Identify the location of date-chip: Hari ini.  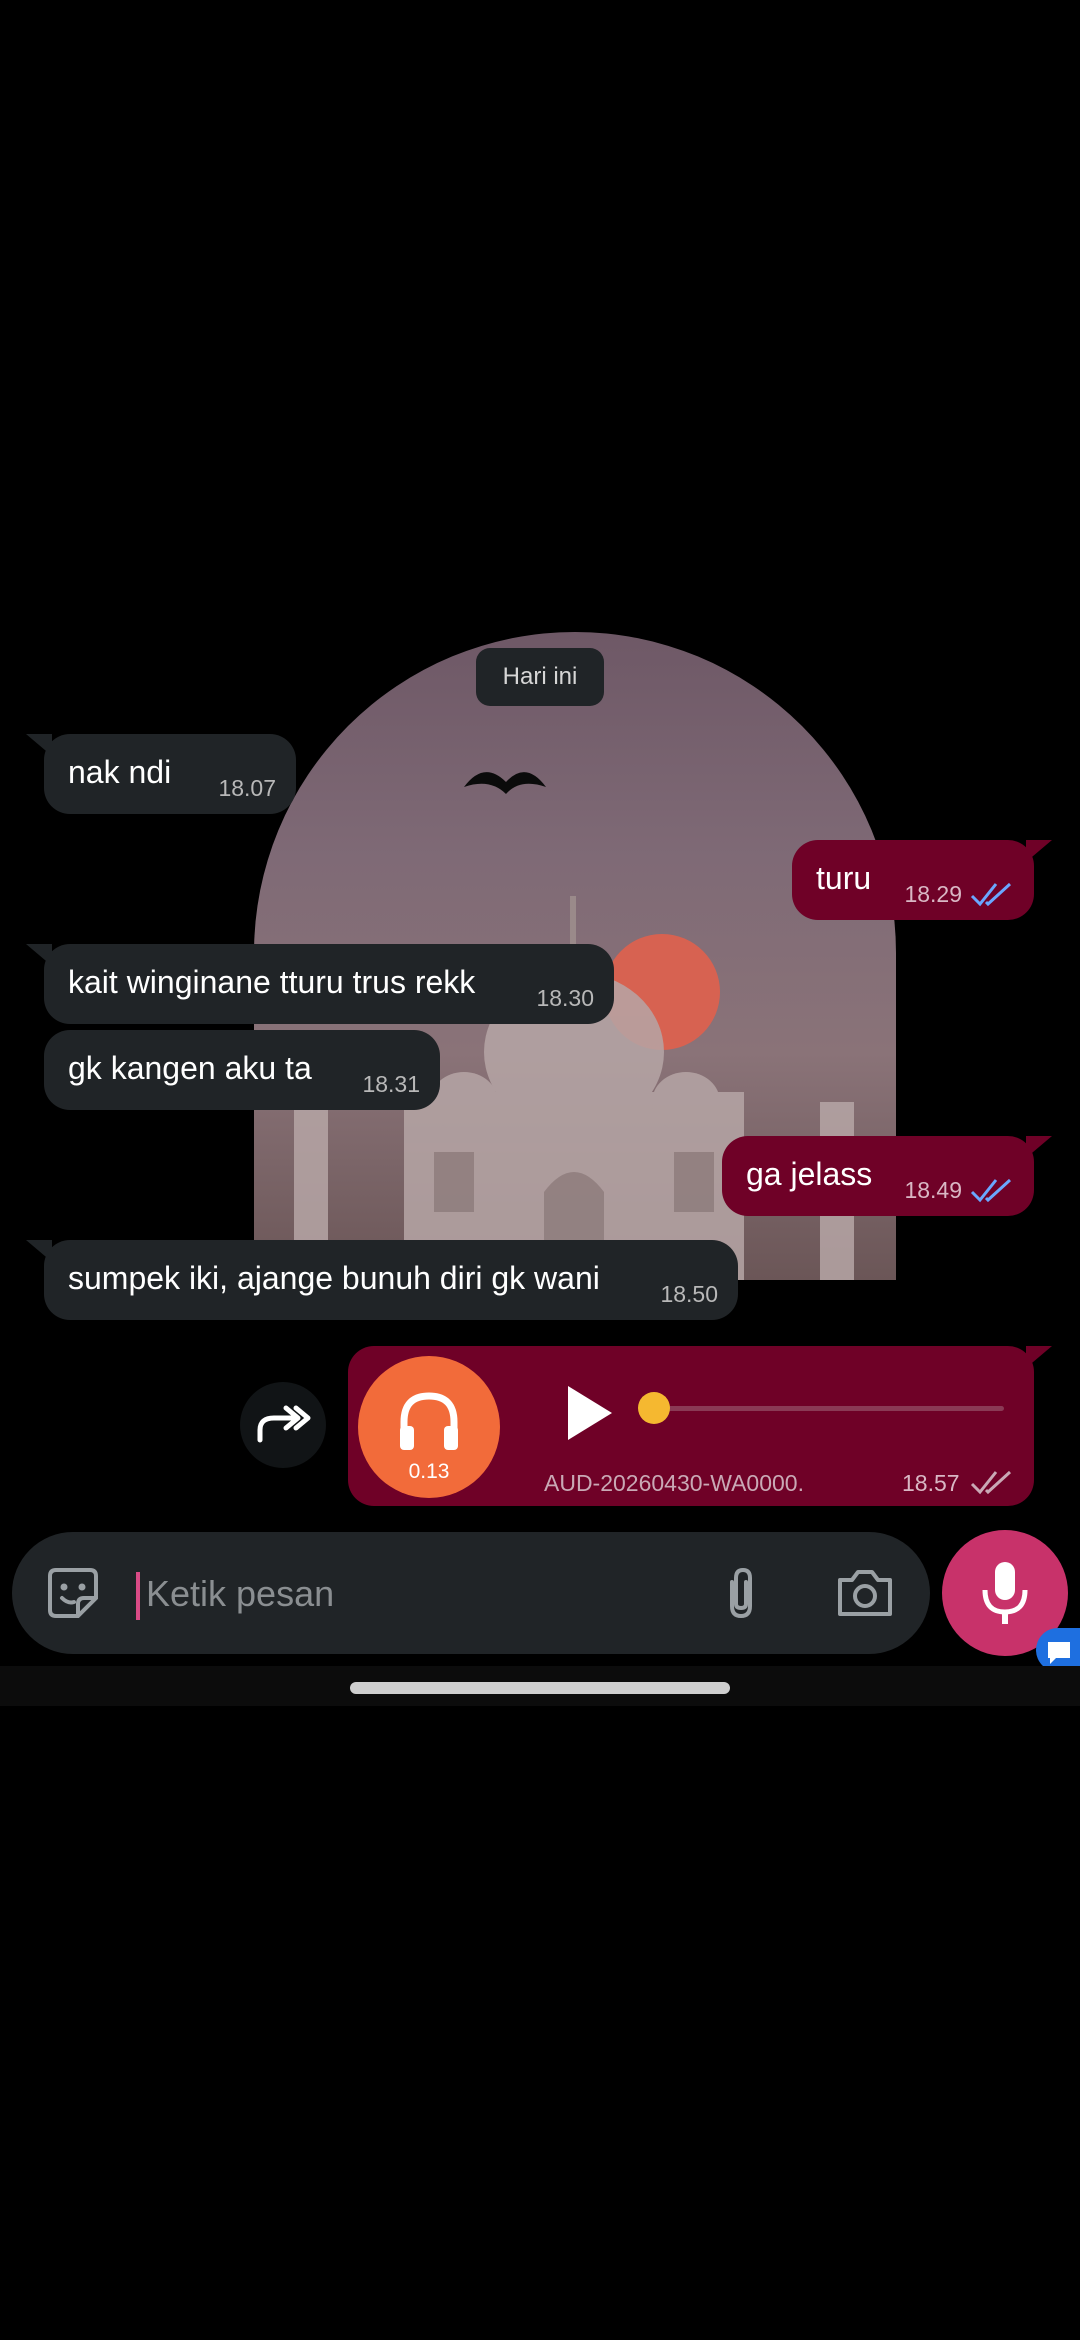
(540, 677).